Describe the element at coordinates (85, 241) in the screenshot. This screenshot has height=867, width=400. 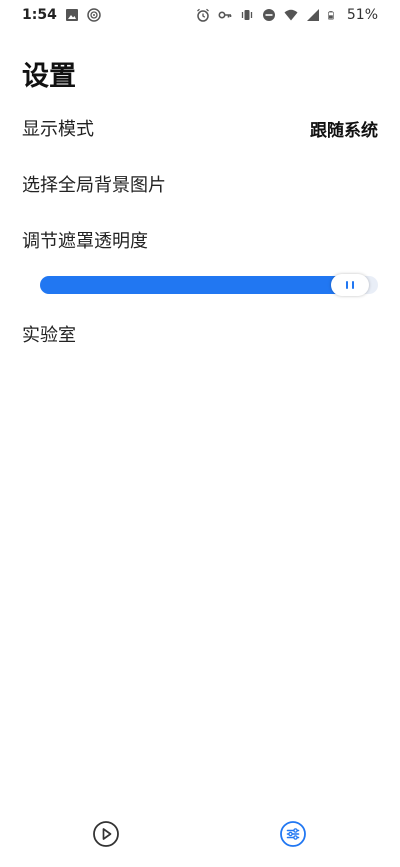
I see `mask-opacity-label: 调节遮罩透明度` at that location.